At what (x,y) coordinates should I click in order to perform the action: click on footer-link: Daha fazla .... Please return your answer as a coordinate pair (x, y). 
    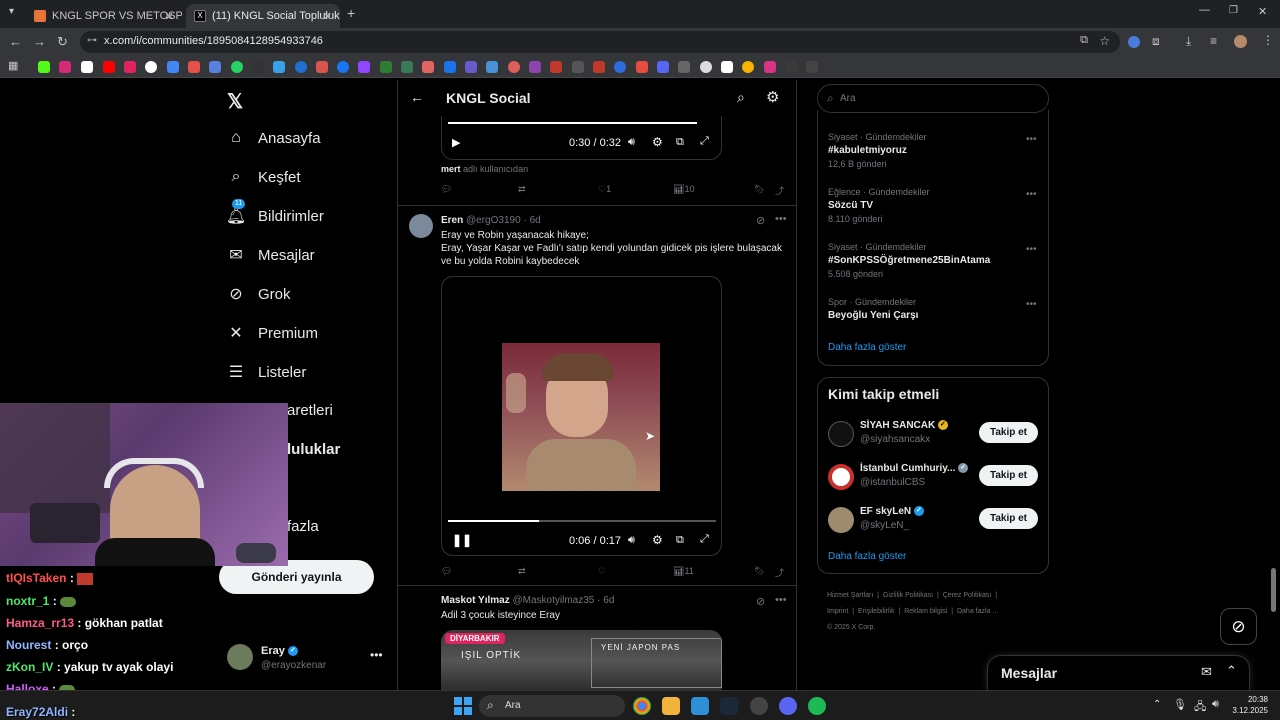
    Looking at the image, I should click on (977, 611).